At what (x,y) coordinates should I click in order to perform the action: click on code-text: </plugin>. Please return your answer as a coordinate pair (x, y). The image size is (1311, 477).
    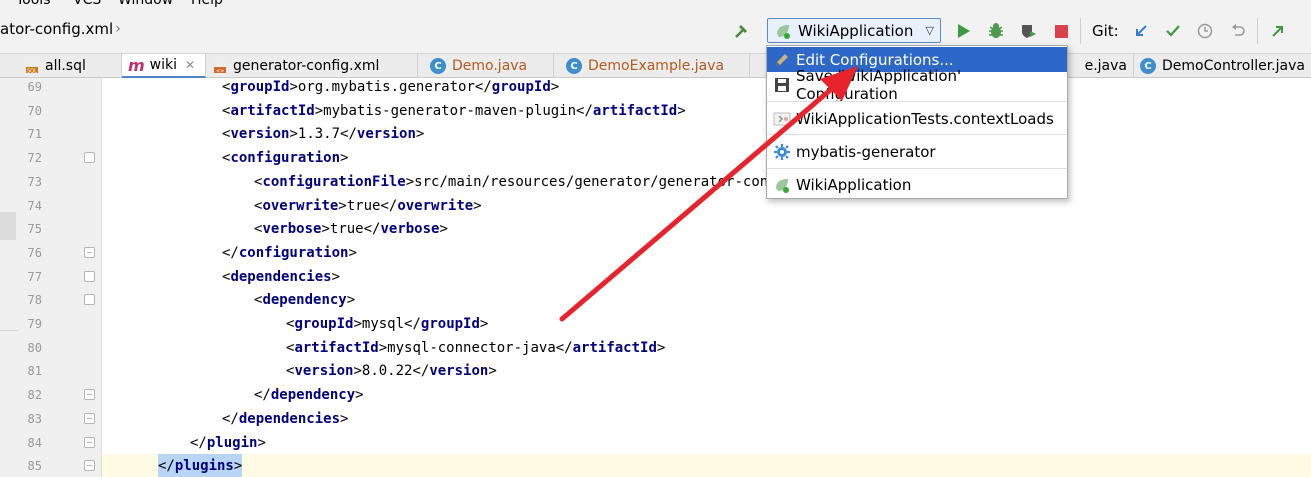
    Looking at the image, I should click on (228, 442).